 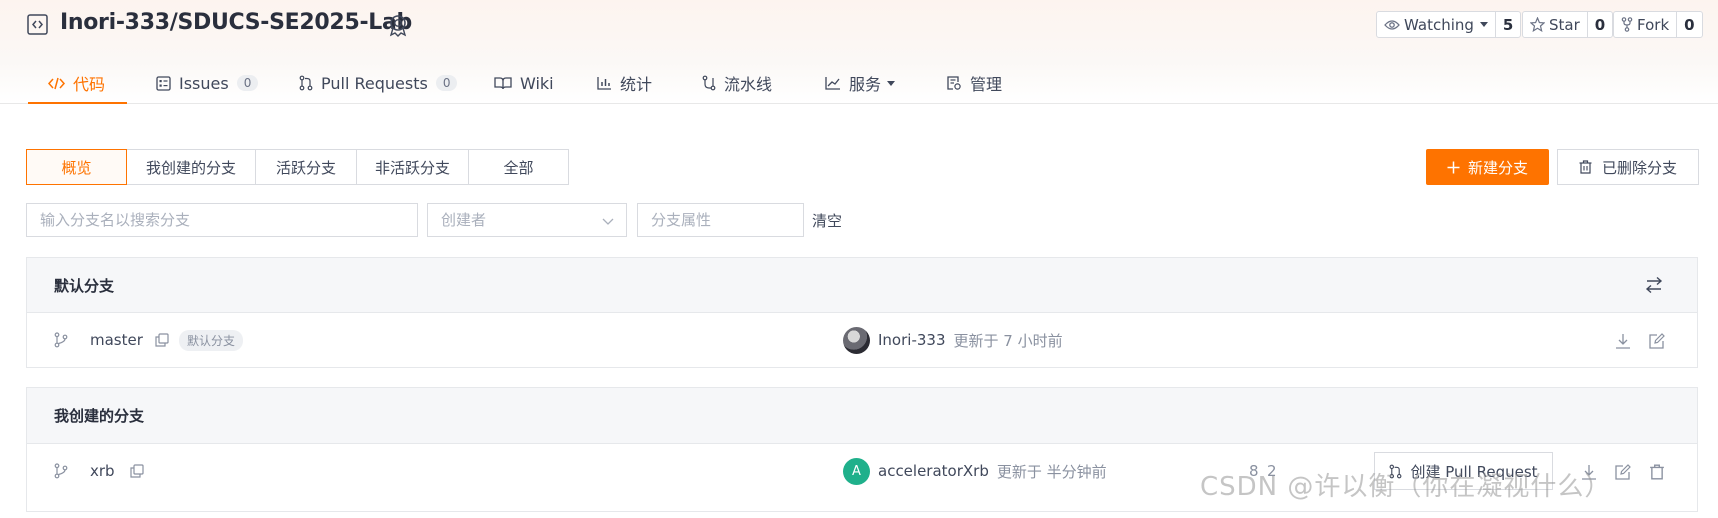 What do you see at coordinates (1474, 471) in the screenshot?
I see `create-pull-request-label: 创建 Pull Request` at bounding box center [1474, 471].